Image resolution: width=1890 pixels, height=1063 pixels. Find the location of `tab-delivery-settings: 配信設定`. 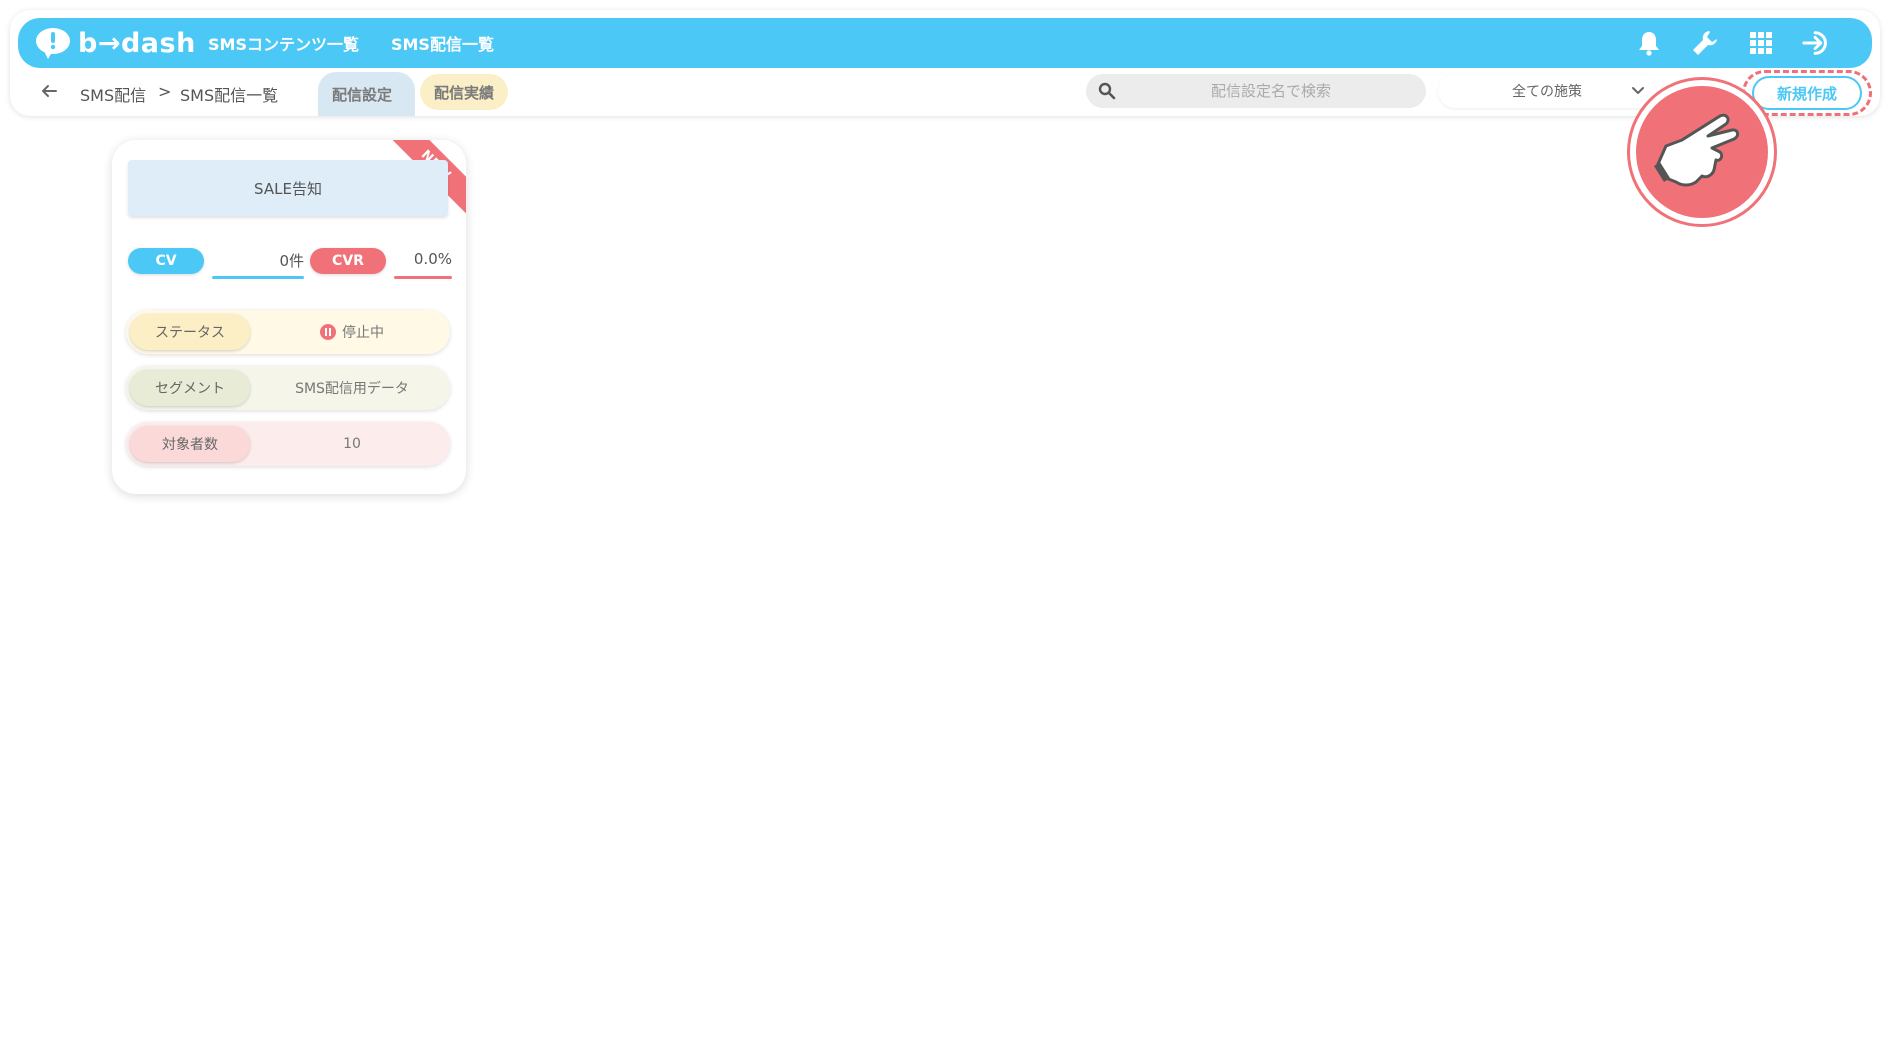

tab-delivery-settings: 配信設定 is located at coordinates (366, 94).